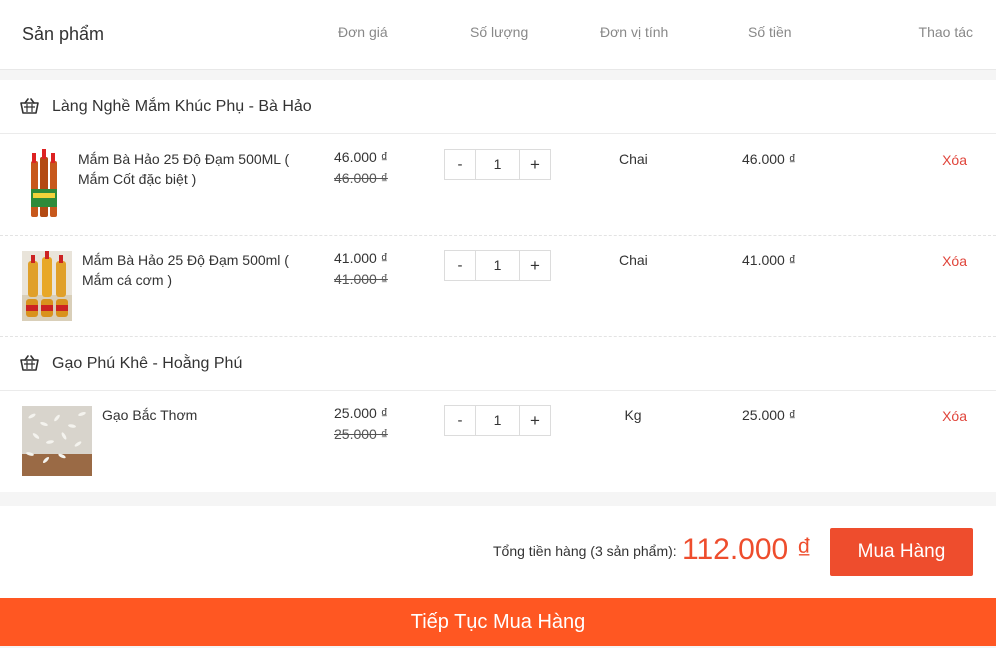 The image size is (996, 648). I want to click on line-amount: 41.000 ₫, so click(769, 260).